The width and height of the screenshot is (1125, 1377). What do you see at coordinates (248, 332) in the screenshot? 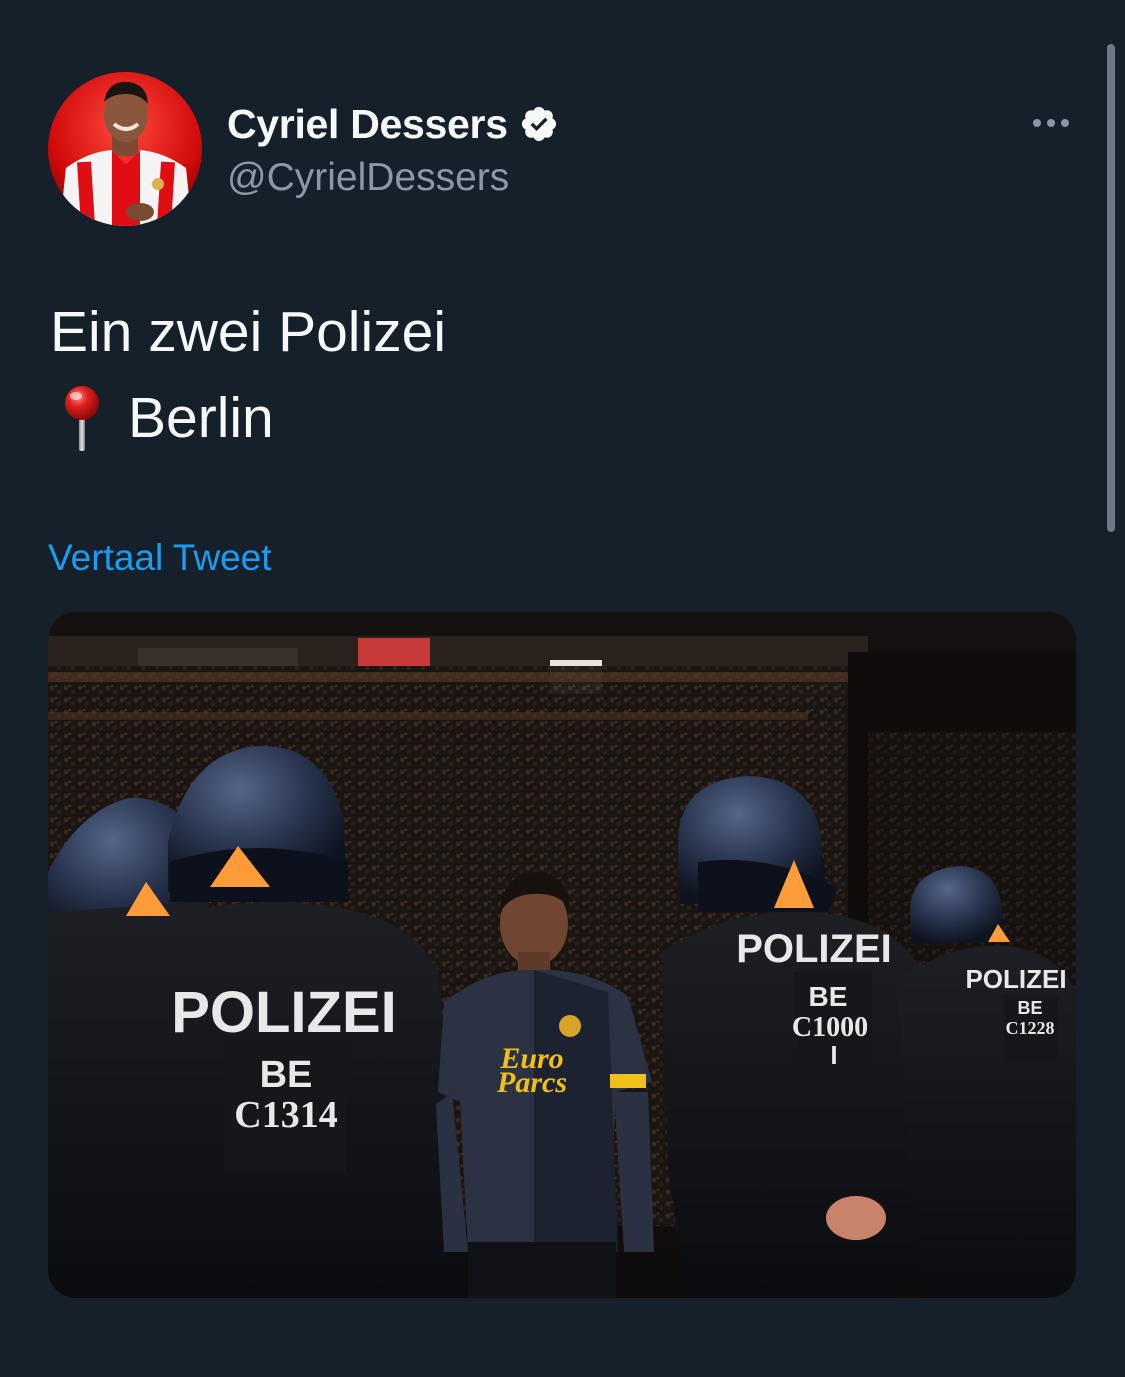
I see `tweet-text-line-1: Ein zwei Polizei` at bounding box center [248, 332].